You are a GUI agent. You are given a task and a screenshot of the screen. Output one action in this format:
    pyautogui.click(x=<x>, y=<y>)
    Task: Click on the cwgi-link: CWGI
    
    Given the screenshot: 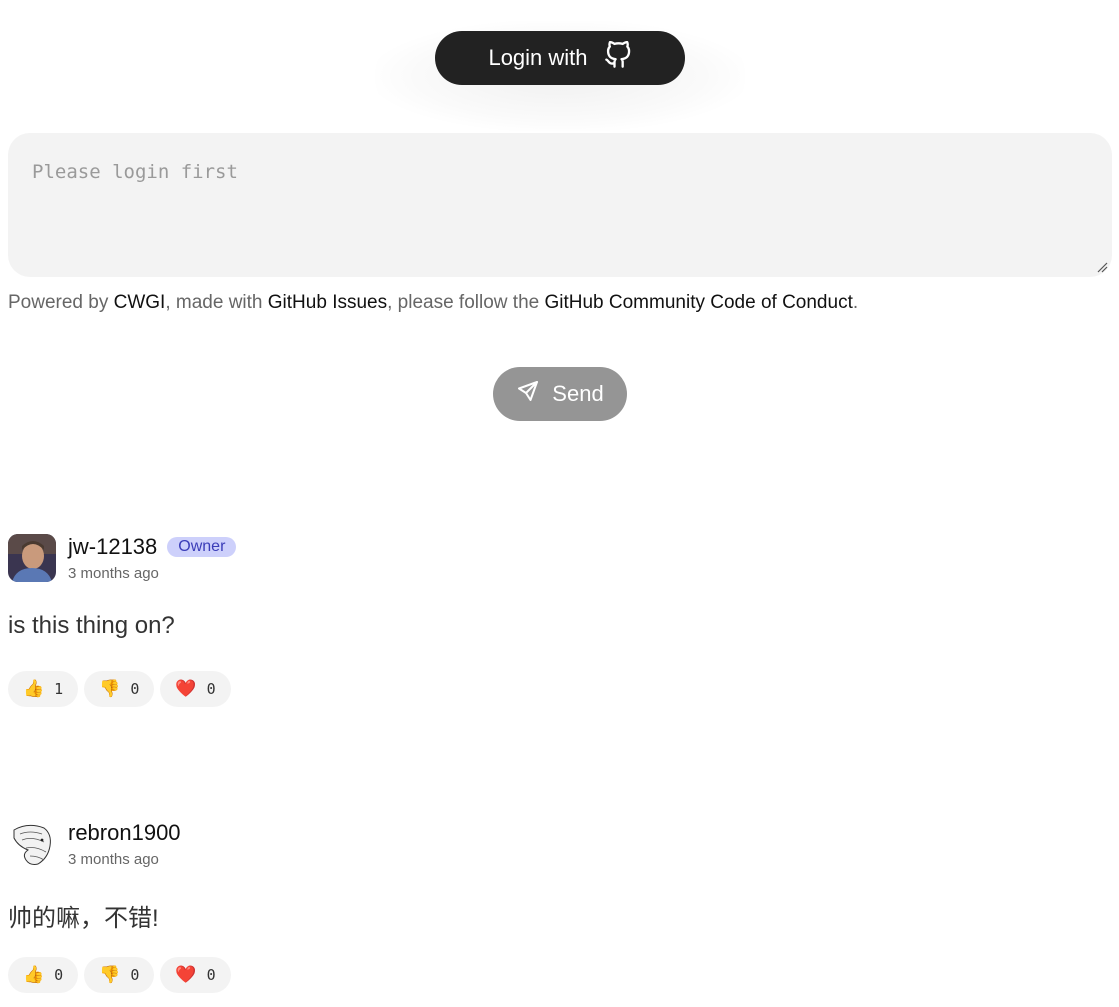 What is the action you would take?
    pyautogui.click(x=140, y=302)
    